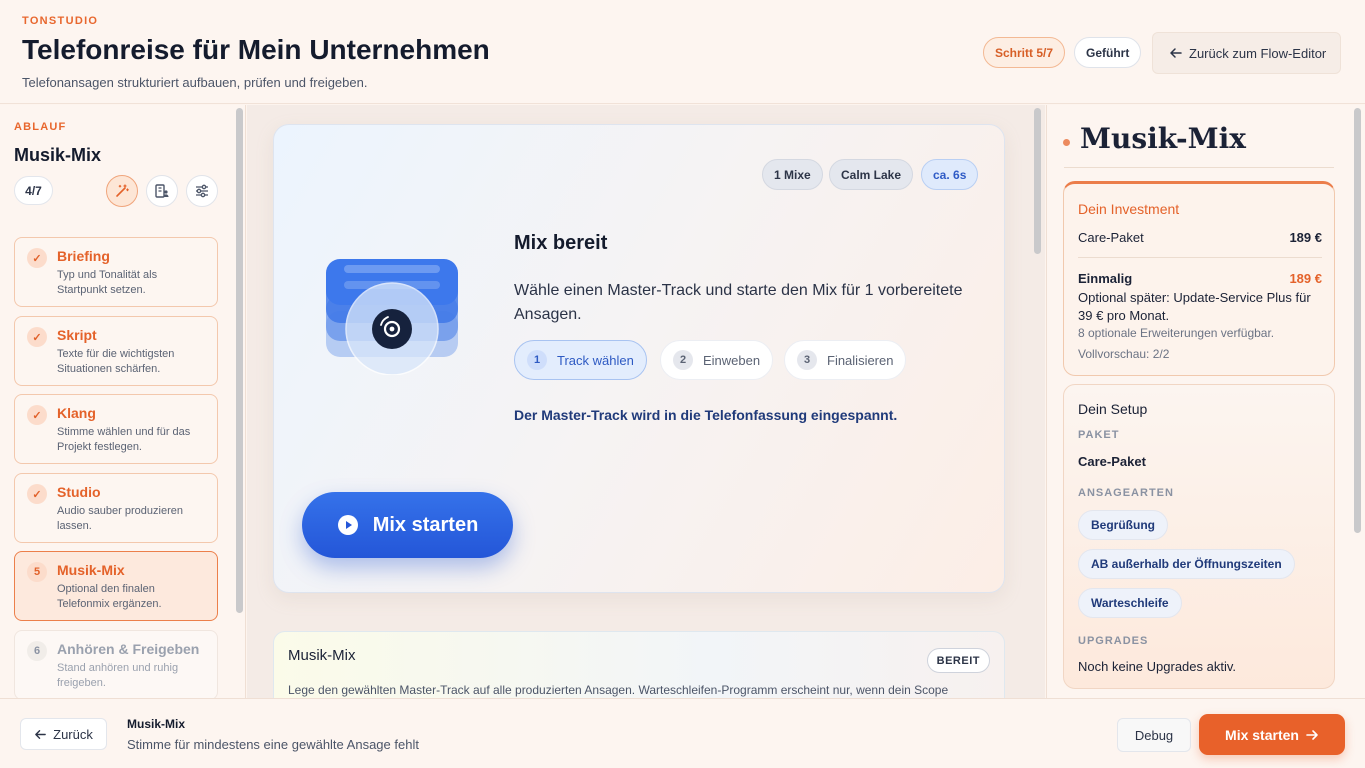 The image size is (1365, 768). What do you see at coordinates (1111, 237) in the screenshot?
I see `package-label: Care-Paket` at bounding box center [1111, 237].